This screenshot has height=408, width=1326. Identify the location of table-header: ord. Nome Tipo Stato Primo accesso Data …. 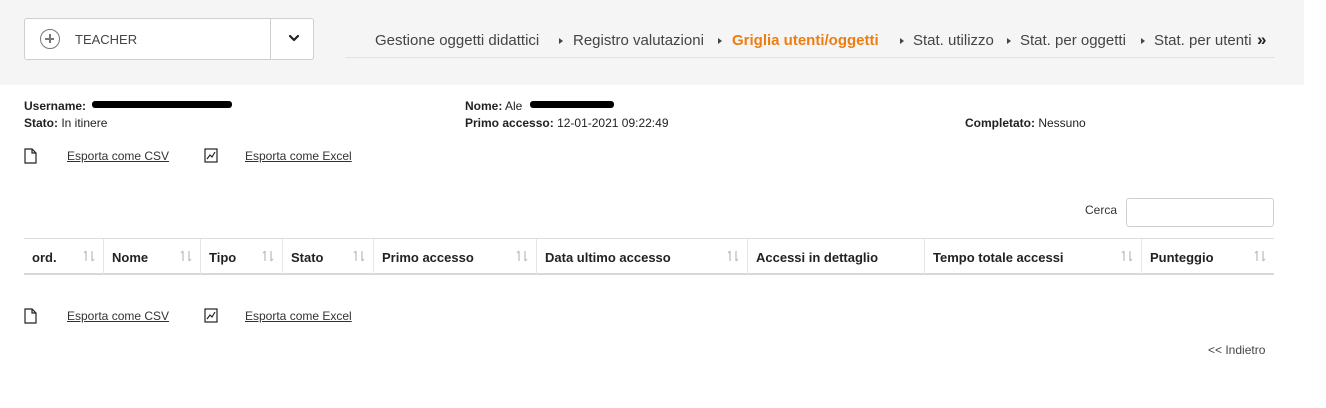
(649, 256).